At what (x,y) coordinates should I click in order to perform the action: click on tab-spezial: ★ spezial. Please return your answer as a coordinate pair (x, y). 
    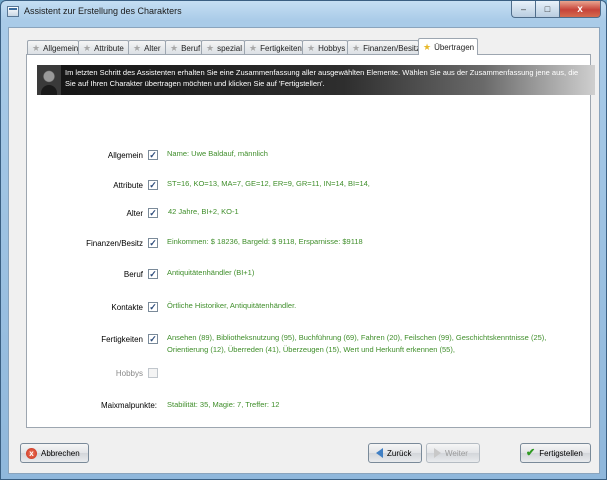
    Looking at the image, I should click on (223, 47).